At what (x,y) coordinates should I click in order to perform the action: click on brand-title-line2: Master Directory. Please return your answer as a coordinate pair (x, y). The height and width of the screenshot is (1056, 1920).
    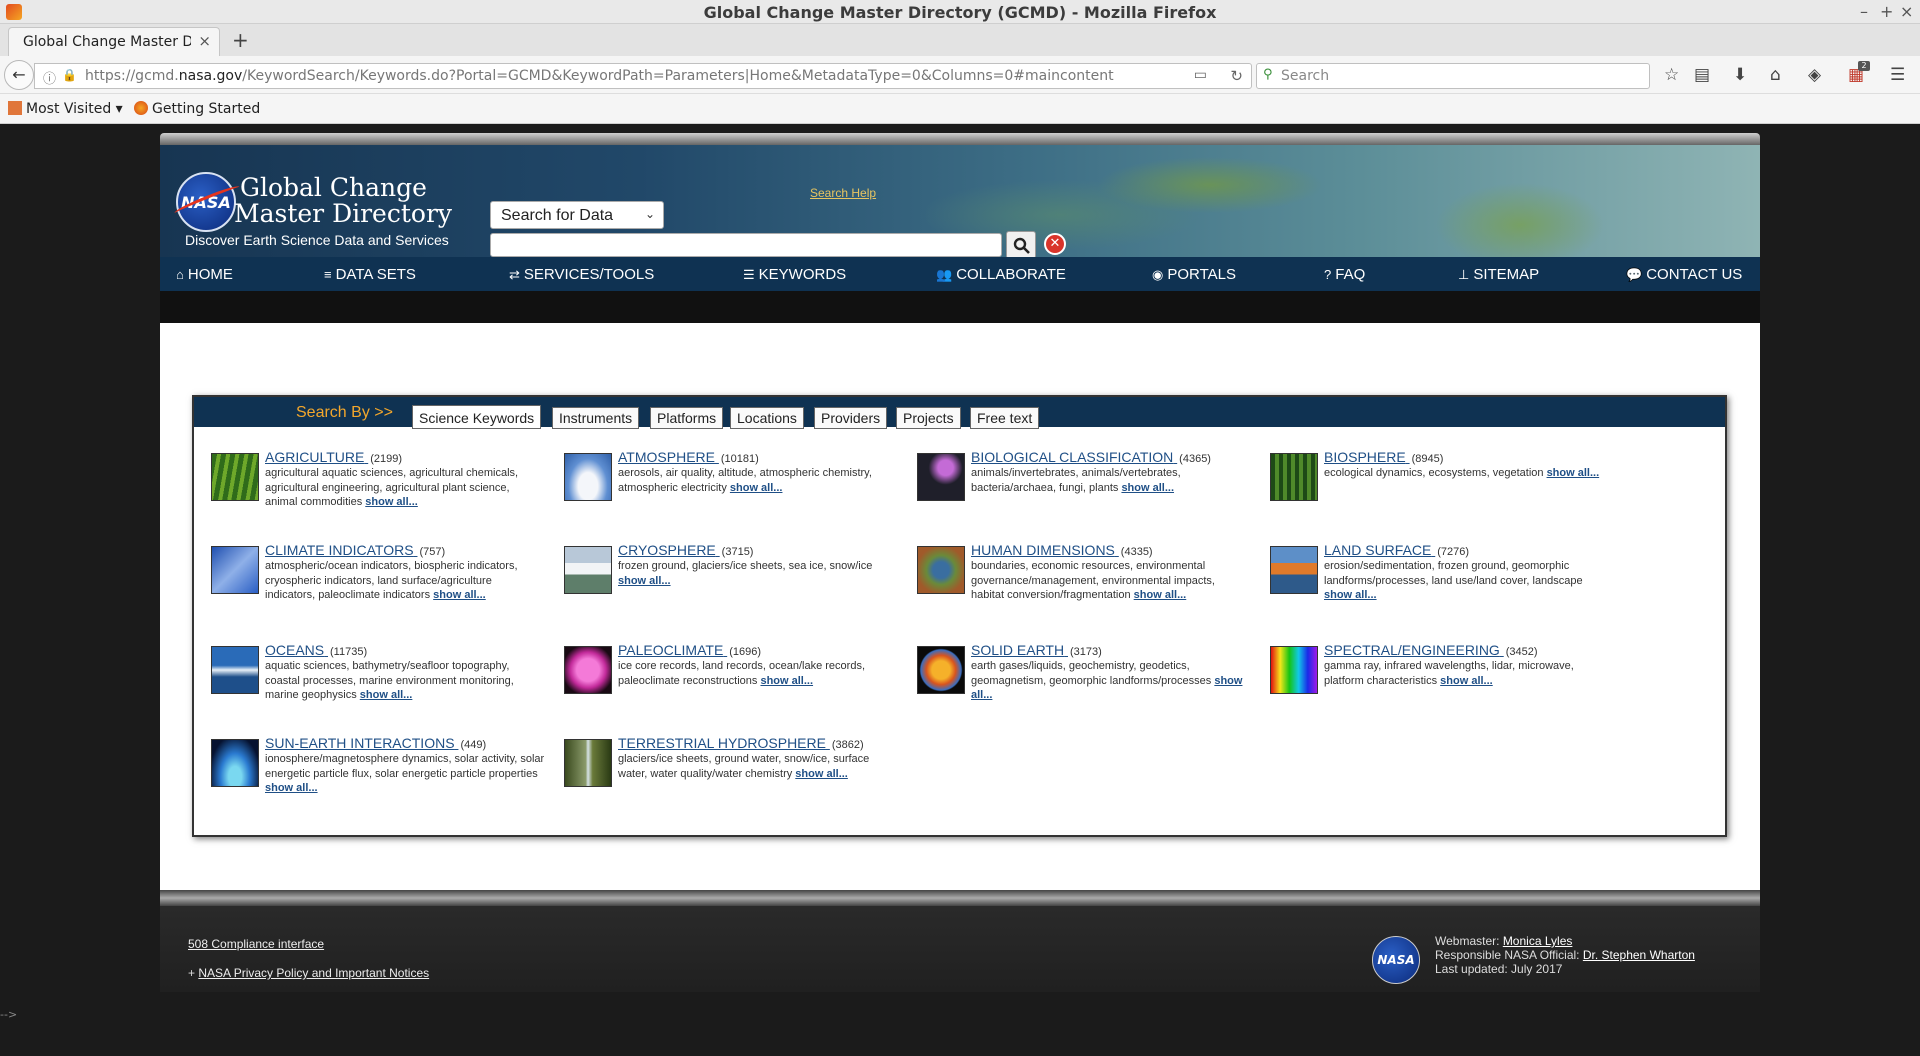
    Looking at the image, I should click on (343, 213).